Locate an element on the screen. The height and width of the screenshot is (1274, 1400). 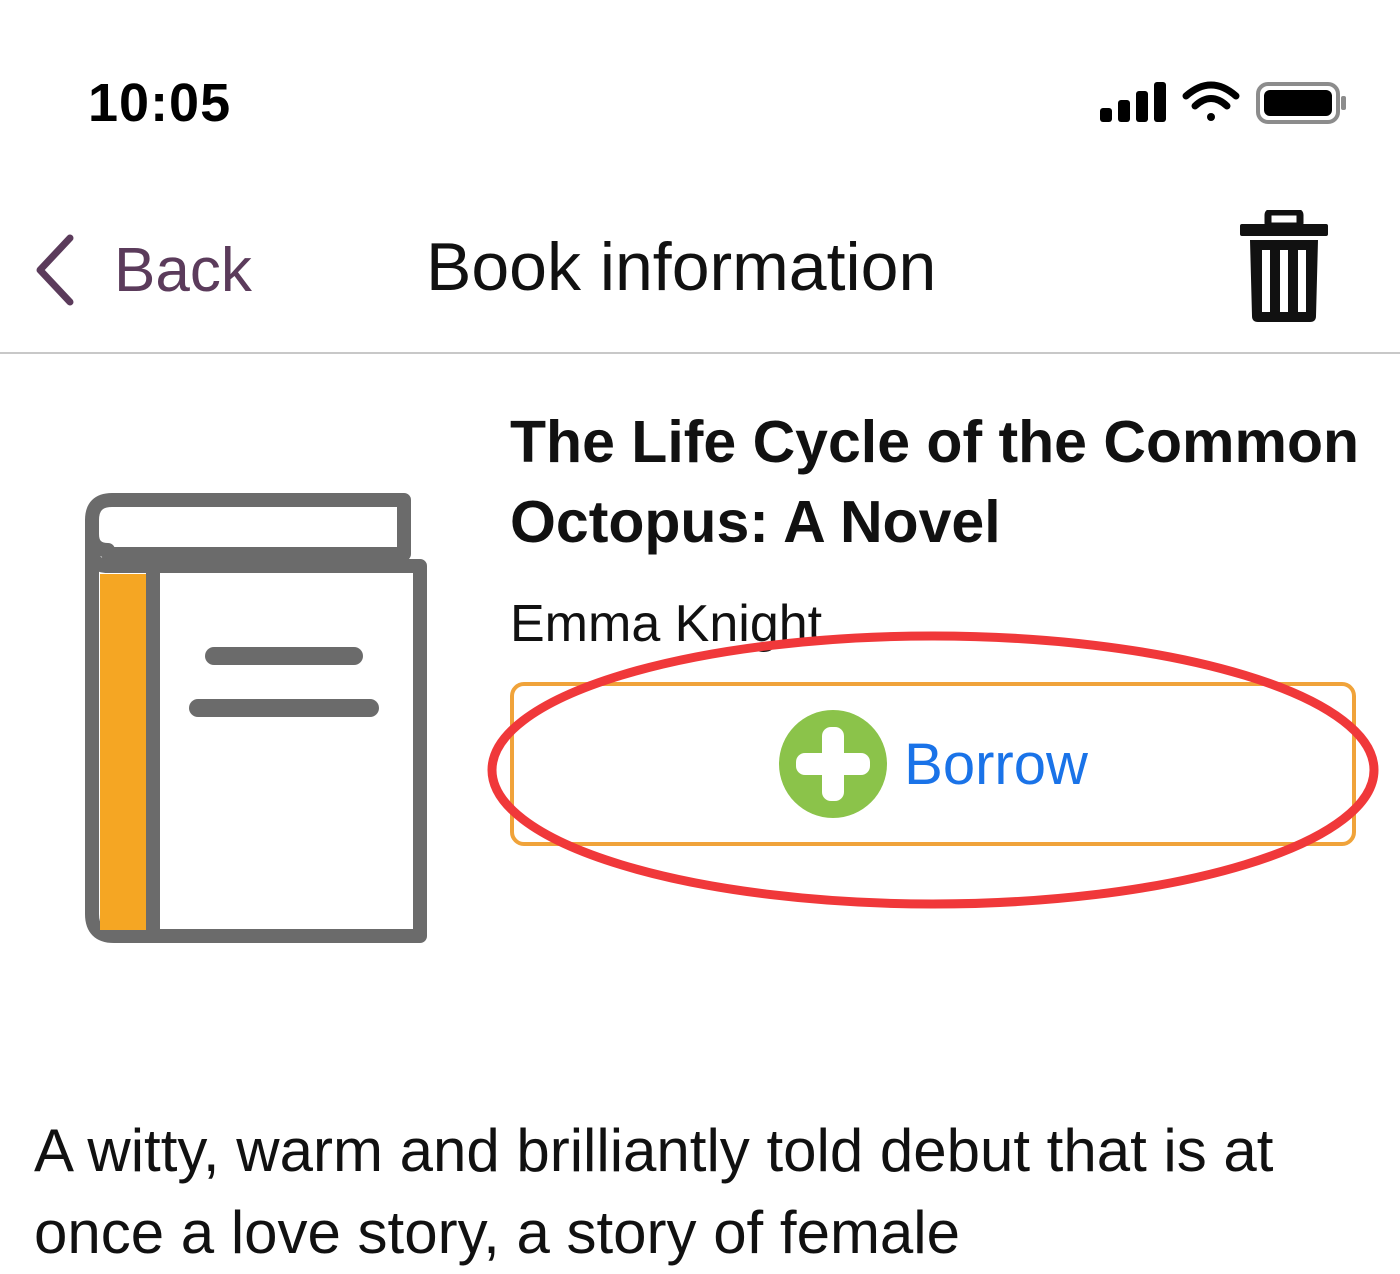
borrow-button: Borrow is located at coordinates (933, 764).